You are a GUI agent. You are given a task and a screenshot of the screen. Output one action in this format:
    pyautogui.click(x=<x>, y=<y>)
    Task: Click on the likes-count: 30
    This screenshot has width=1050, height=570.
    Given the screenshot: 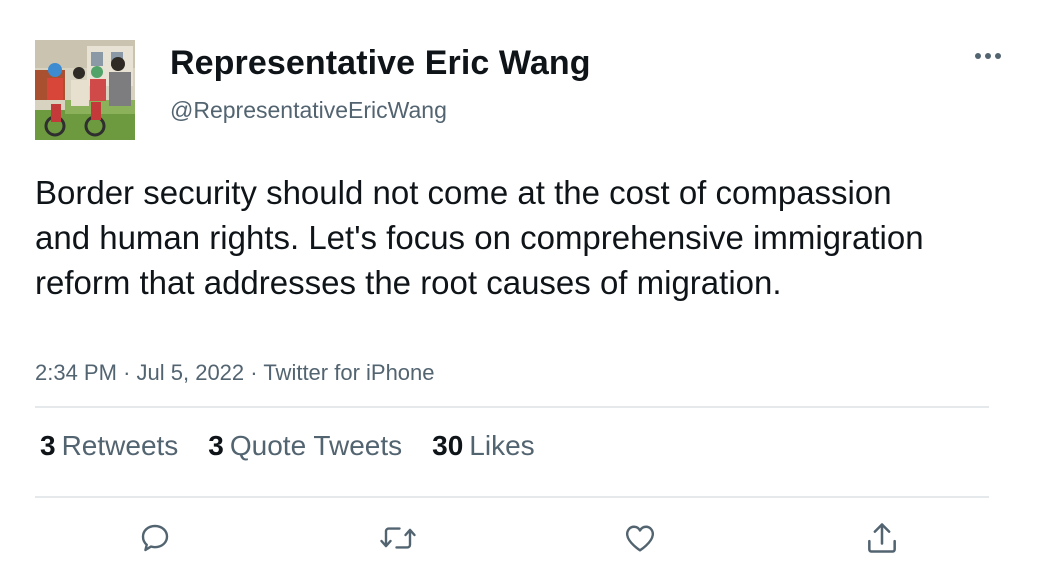 What is the action you would take?
    pyautogui.click(x=448, y=445)
    